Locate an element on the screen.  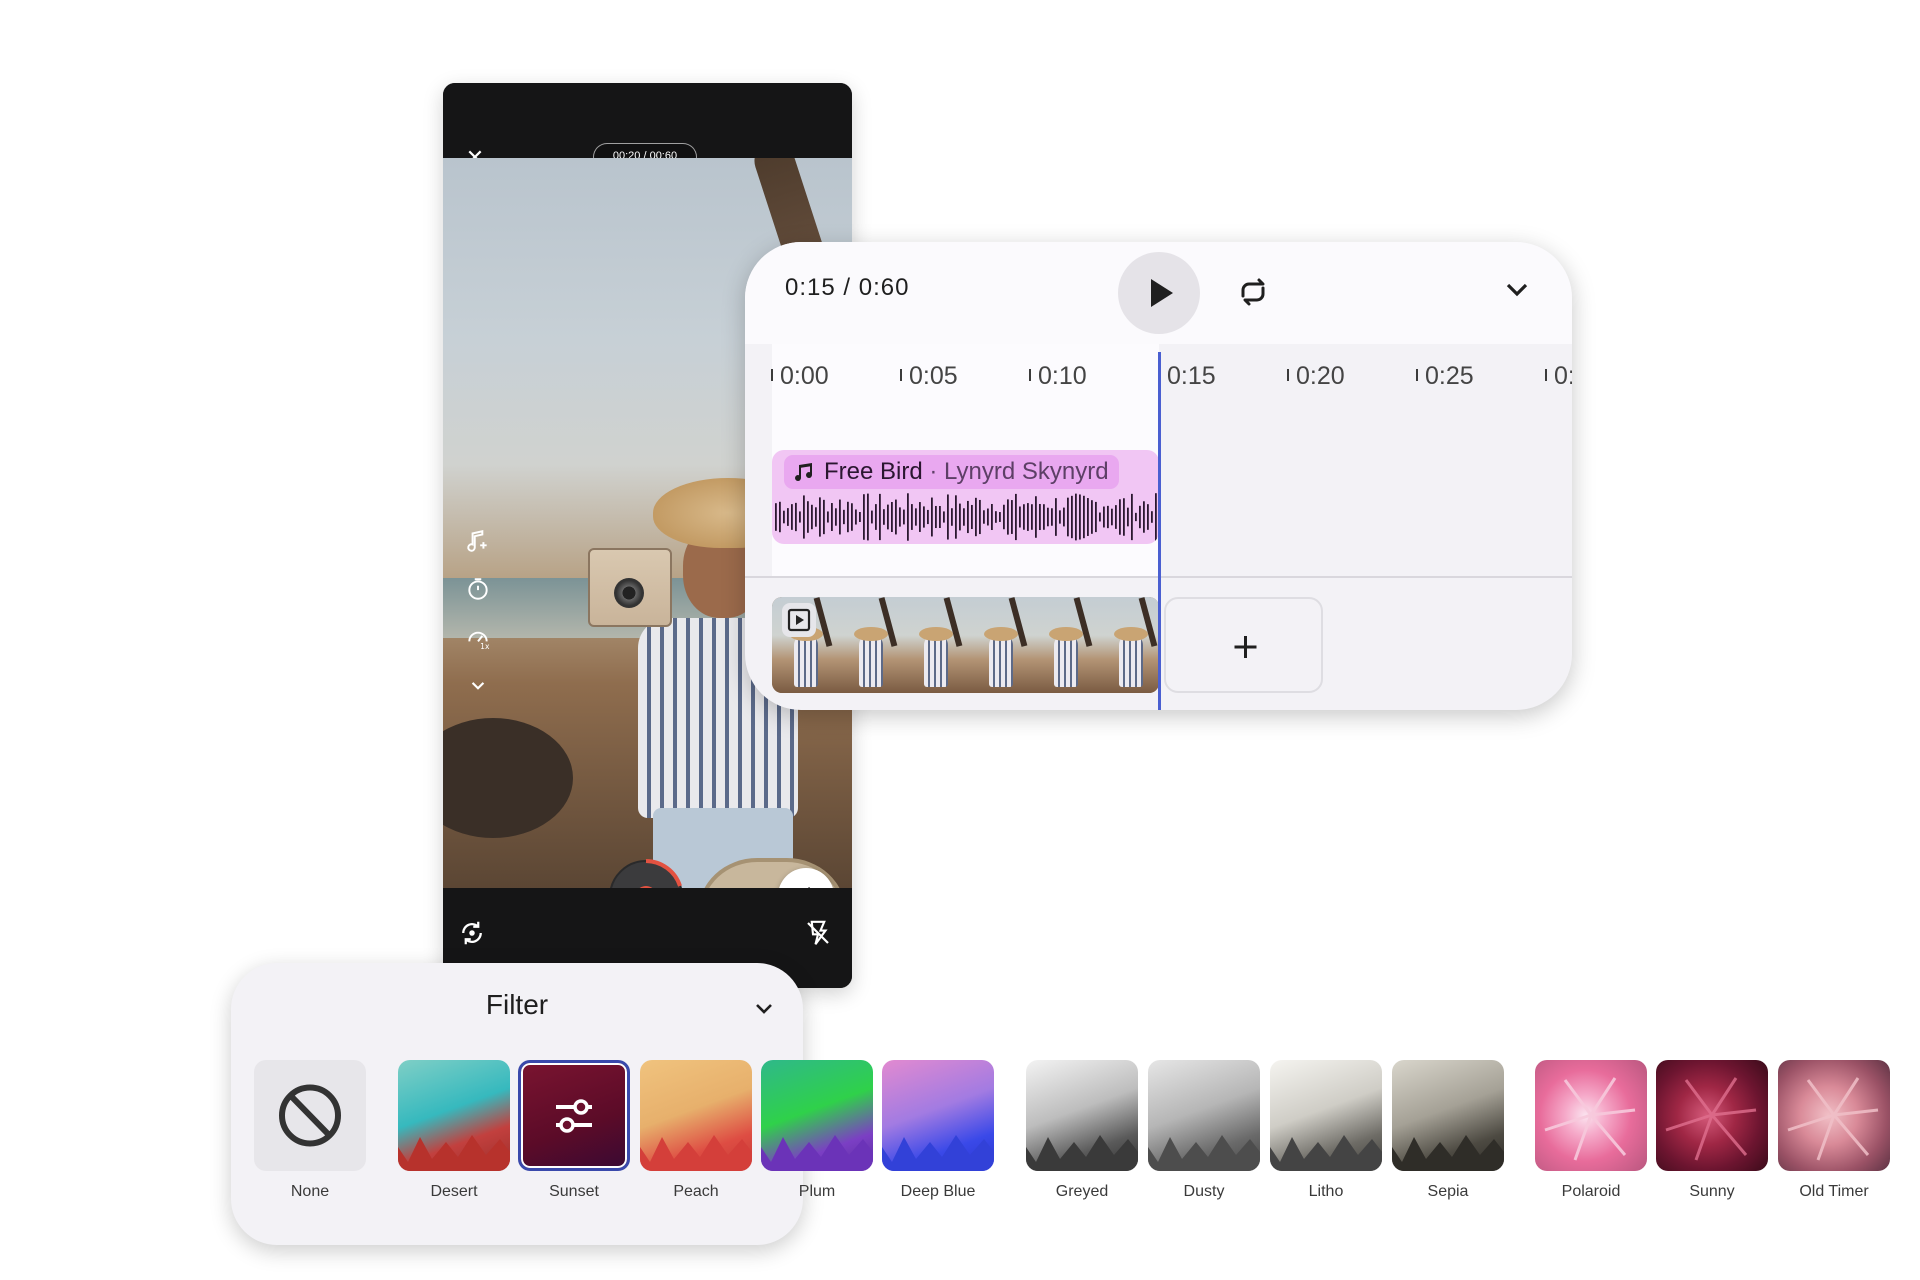
filter-collapse-button is located at coordinates (764, 1008).